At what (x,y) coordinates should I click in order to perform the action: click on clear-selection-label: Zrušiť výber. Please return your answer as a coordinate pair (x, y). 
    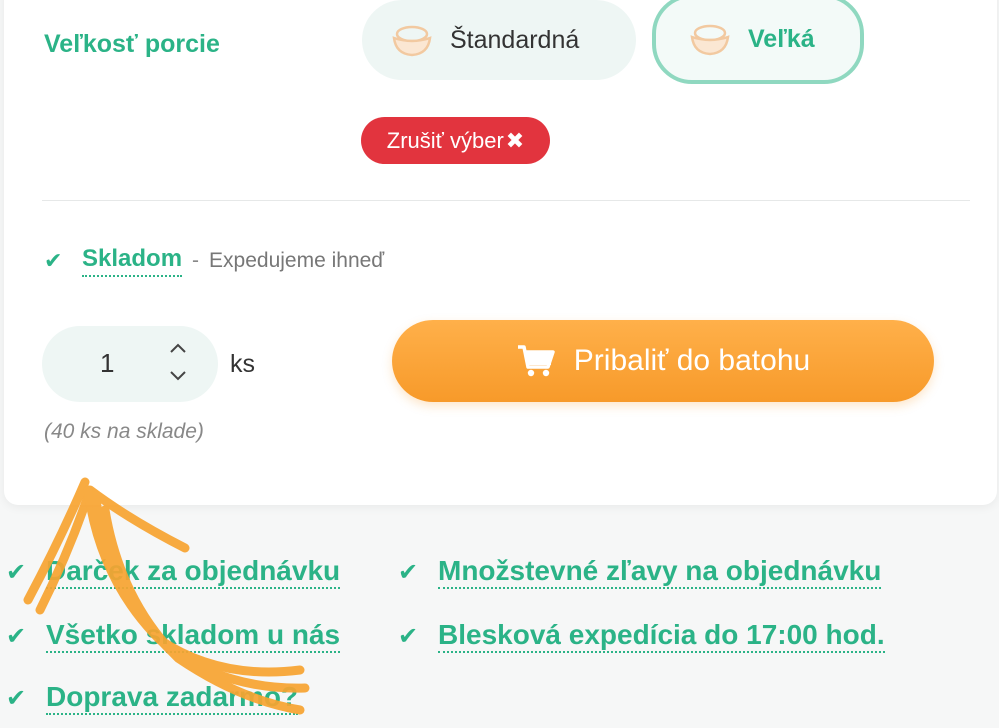
    Looking at the image, I should click on (445, 140).